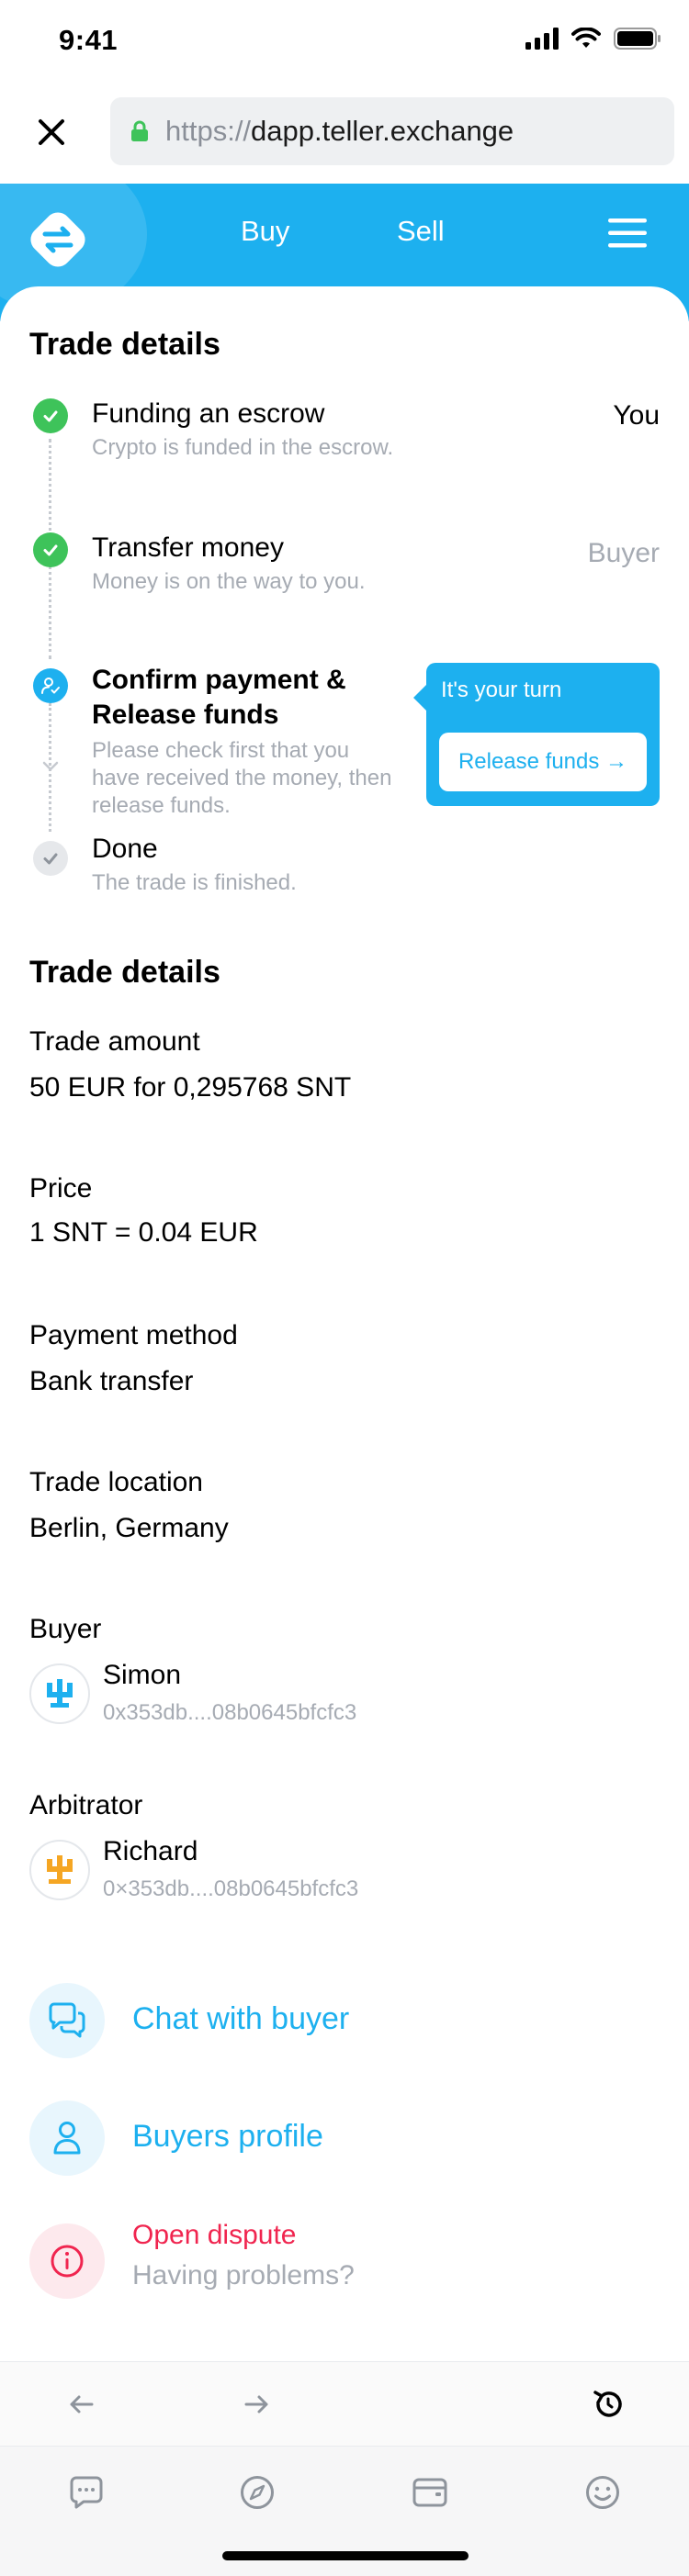  I want to click on trade-details-title: Trade details, so click(124, 972).